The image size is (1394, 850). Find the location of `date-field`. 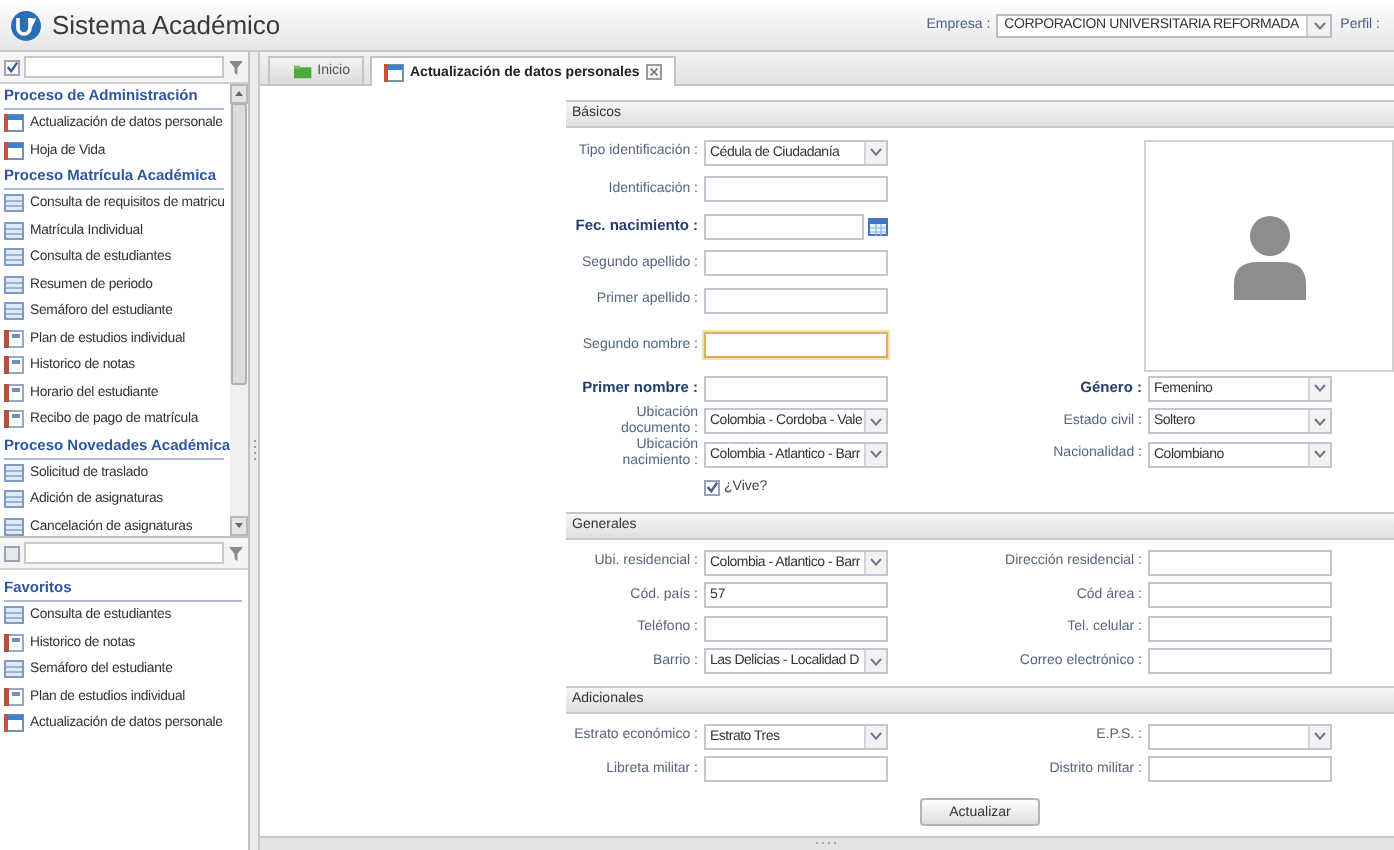

date-field is located at coordinates (784, 226).